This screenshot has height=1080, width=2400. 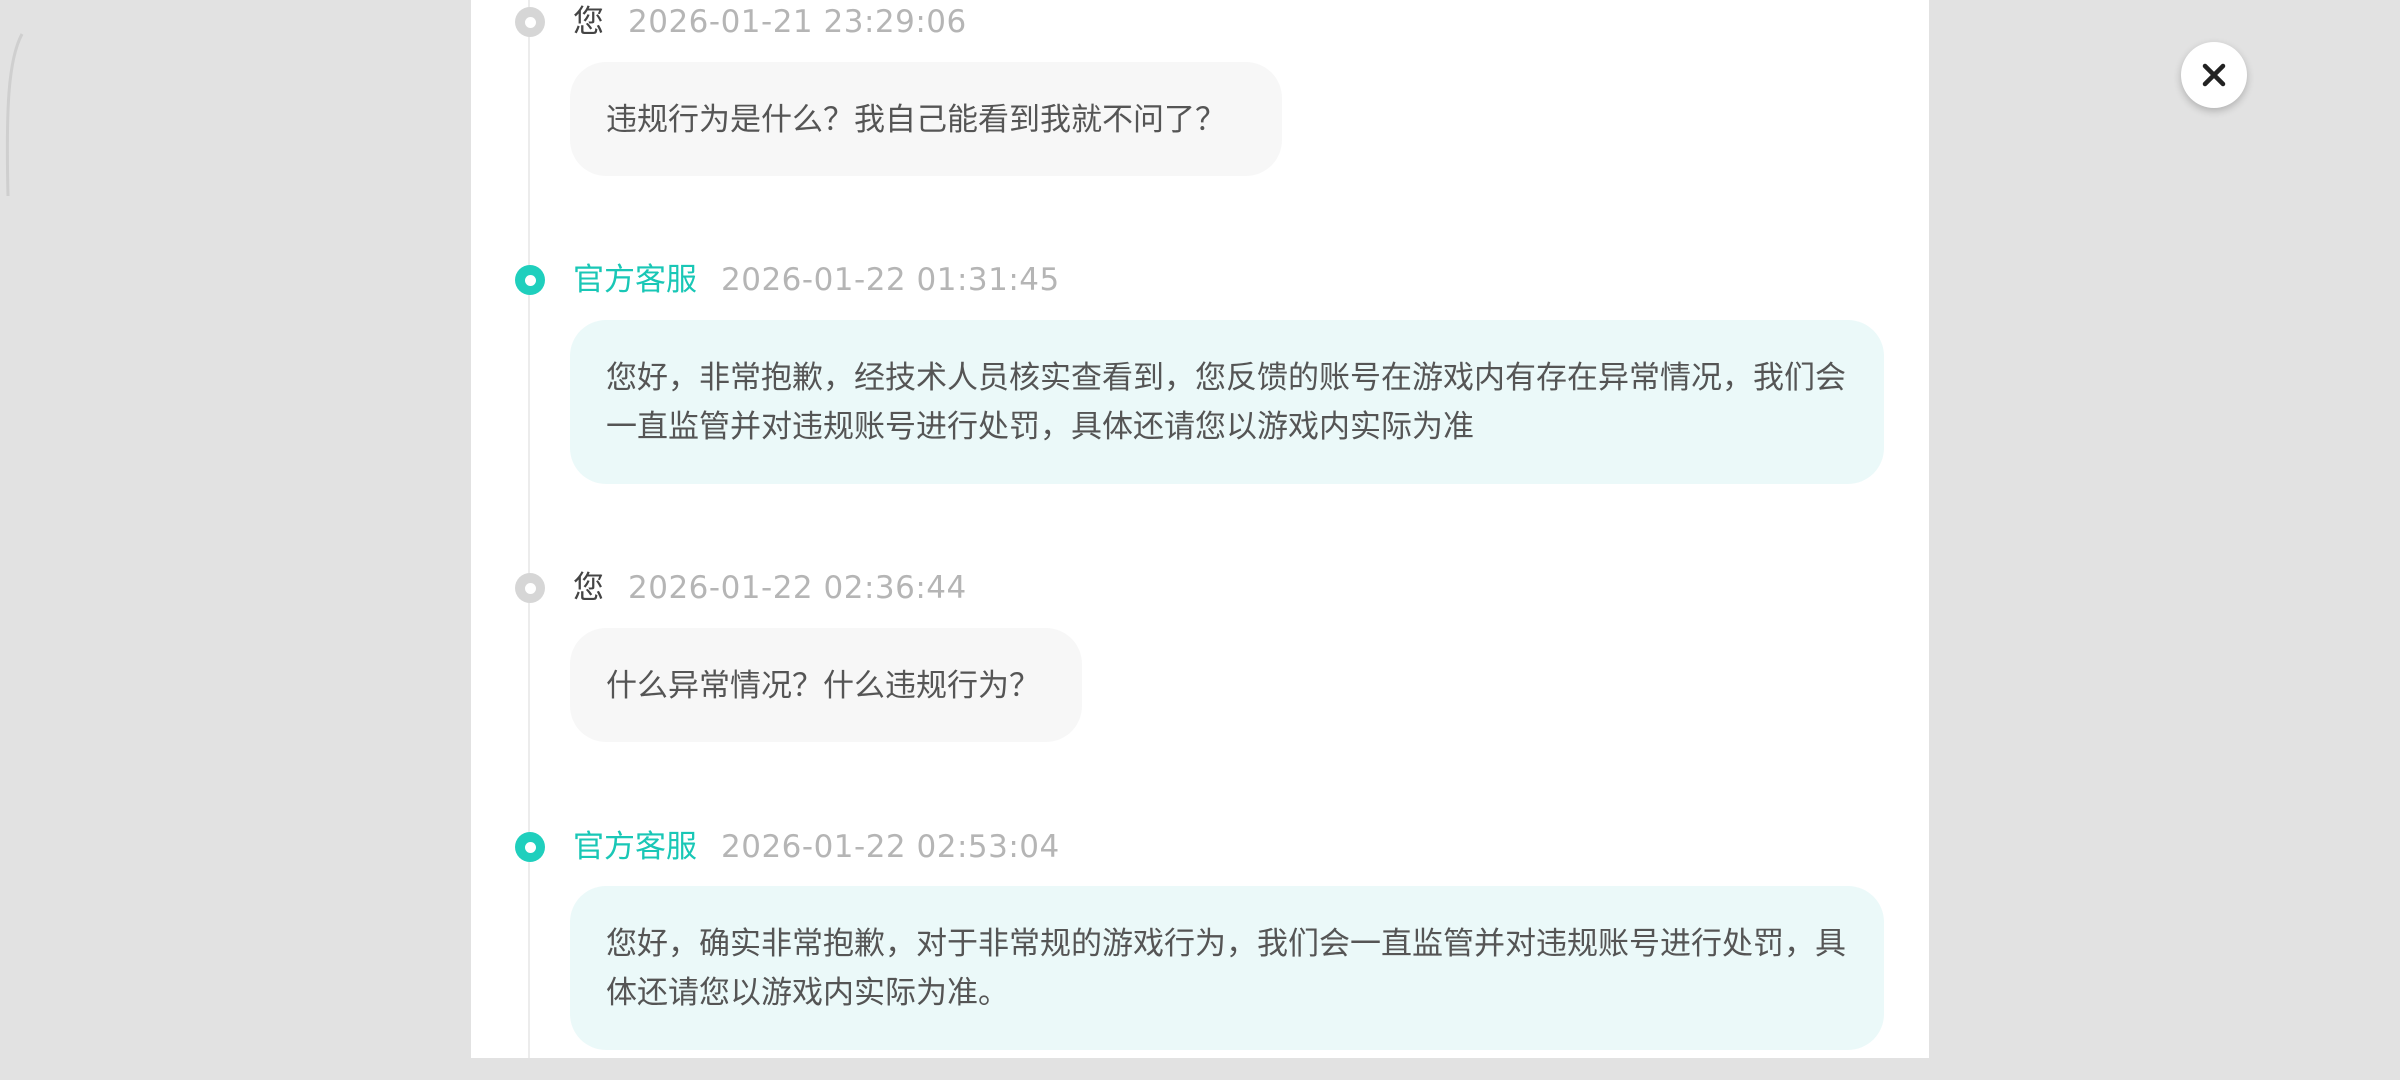 I want to click on timeline-line, so click(x=529, y=529).